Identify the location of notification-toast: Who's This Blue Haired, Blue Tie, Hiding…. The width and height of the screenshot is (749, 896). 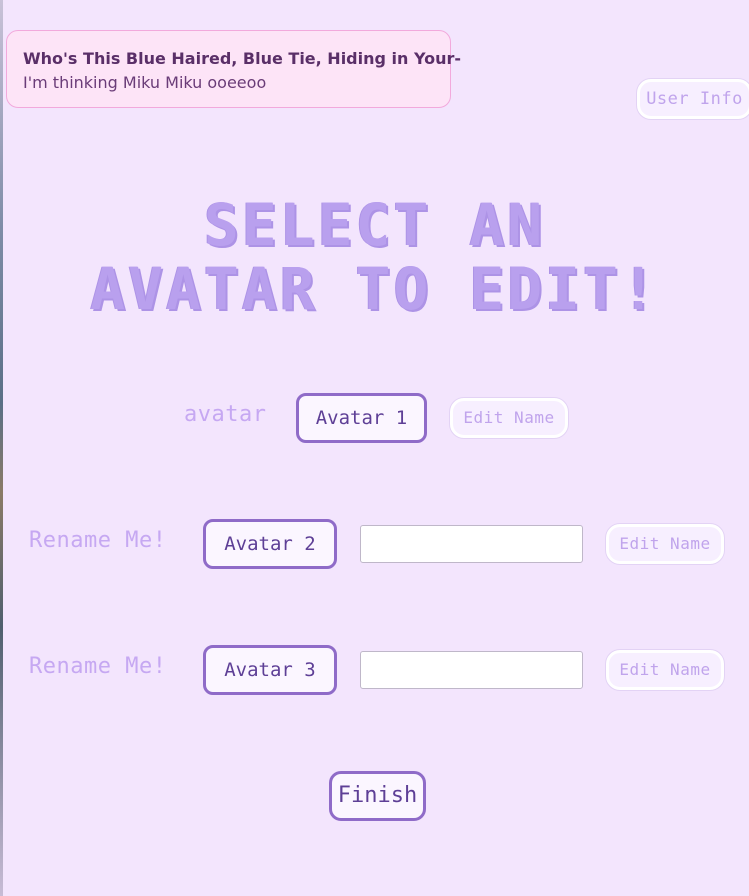
(234, 69).